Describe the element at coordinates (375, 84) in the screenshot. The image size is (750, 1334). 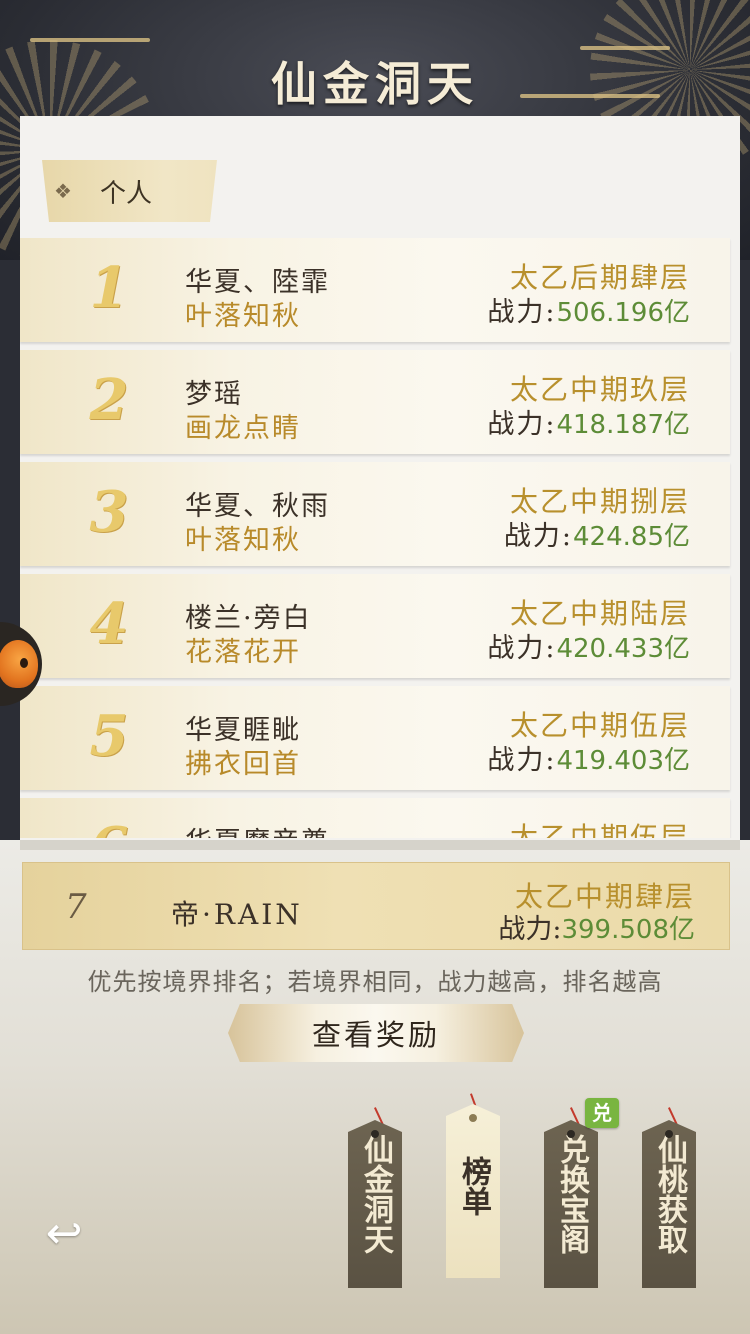
I see `page-title: 仙金洞天` at that location.